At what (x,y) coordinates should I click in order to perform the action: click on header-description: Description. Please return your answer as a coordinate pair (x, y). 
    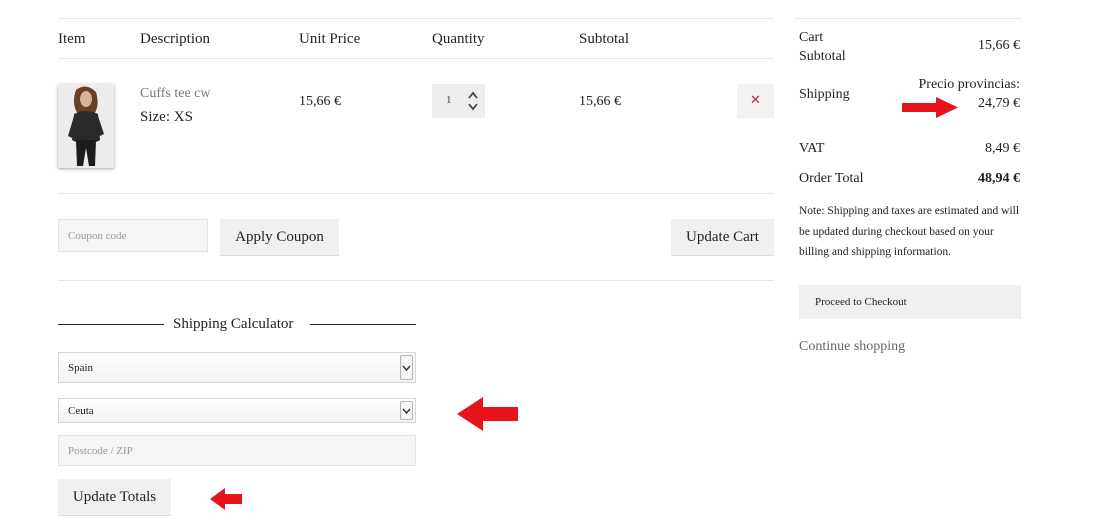
    Looking at the image, I should click on (175, 39).